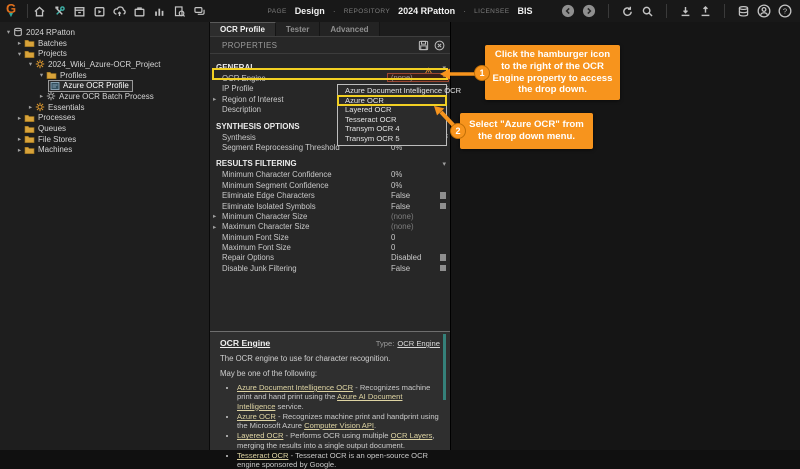  I want to click on dropdown-item-azure-document-intelligence-ocr: Azure Document Intelligence OCR, so click(399, 91).